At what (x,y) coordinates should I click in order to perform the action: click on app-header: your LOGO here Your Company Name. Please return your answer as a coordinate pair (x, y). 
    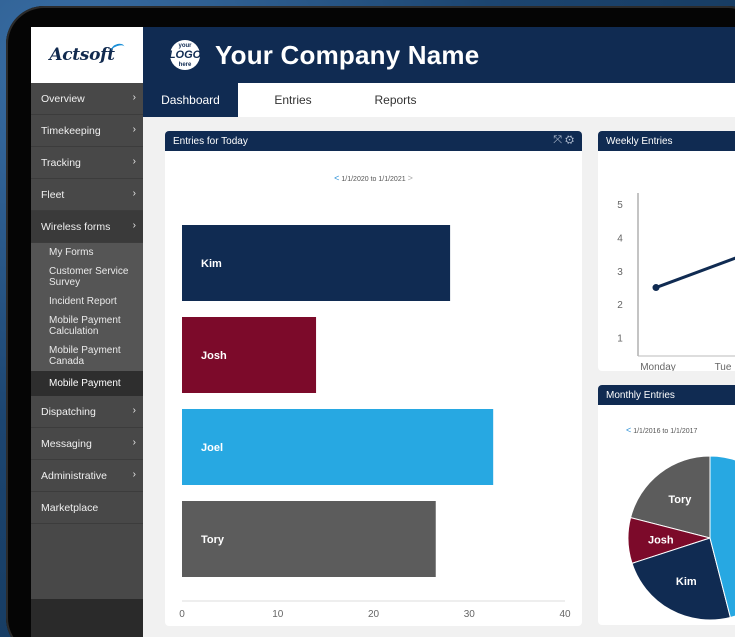
    Looking at the image, I should click on (439, 55).